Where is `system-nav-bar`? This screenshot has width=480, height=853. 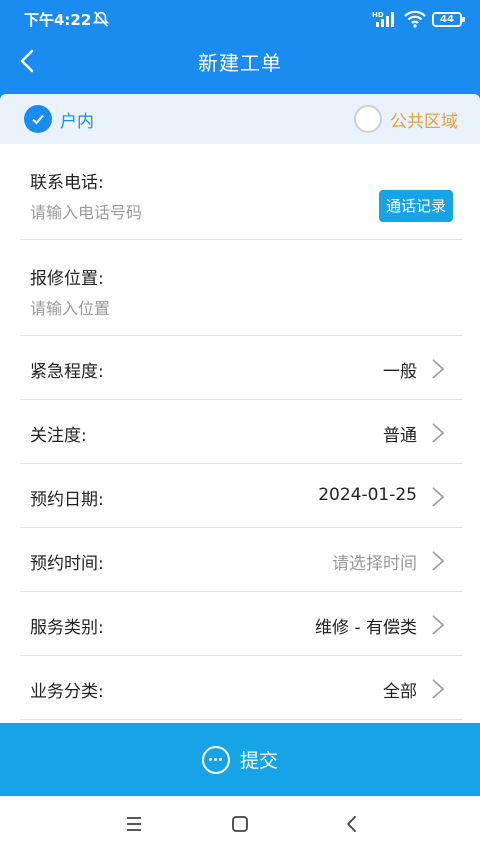
system-nav-bar is located at coordinates (240, 824).